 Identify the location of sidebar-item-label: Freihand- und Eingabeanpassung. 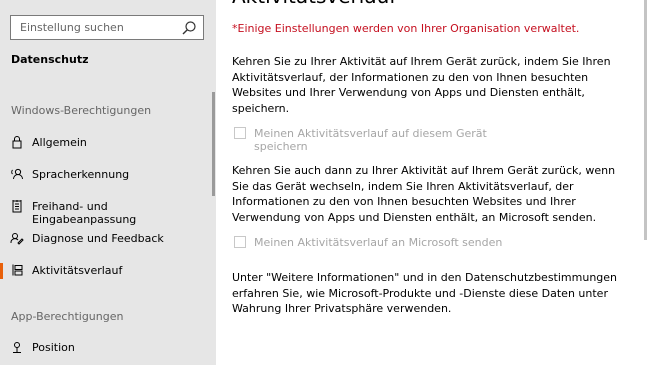
(84, 213).